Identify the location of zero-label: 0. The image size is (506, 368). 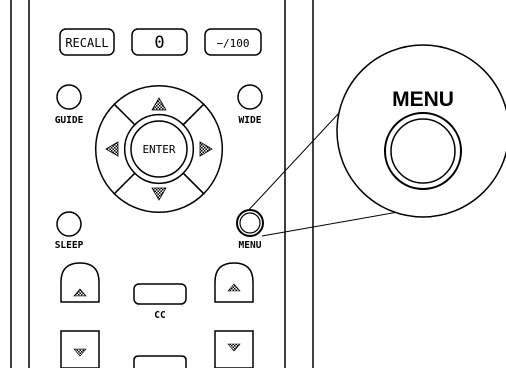
(159, 43).